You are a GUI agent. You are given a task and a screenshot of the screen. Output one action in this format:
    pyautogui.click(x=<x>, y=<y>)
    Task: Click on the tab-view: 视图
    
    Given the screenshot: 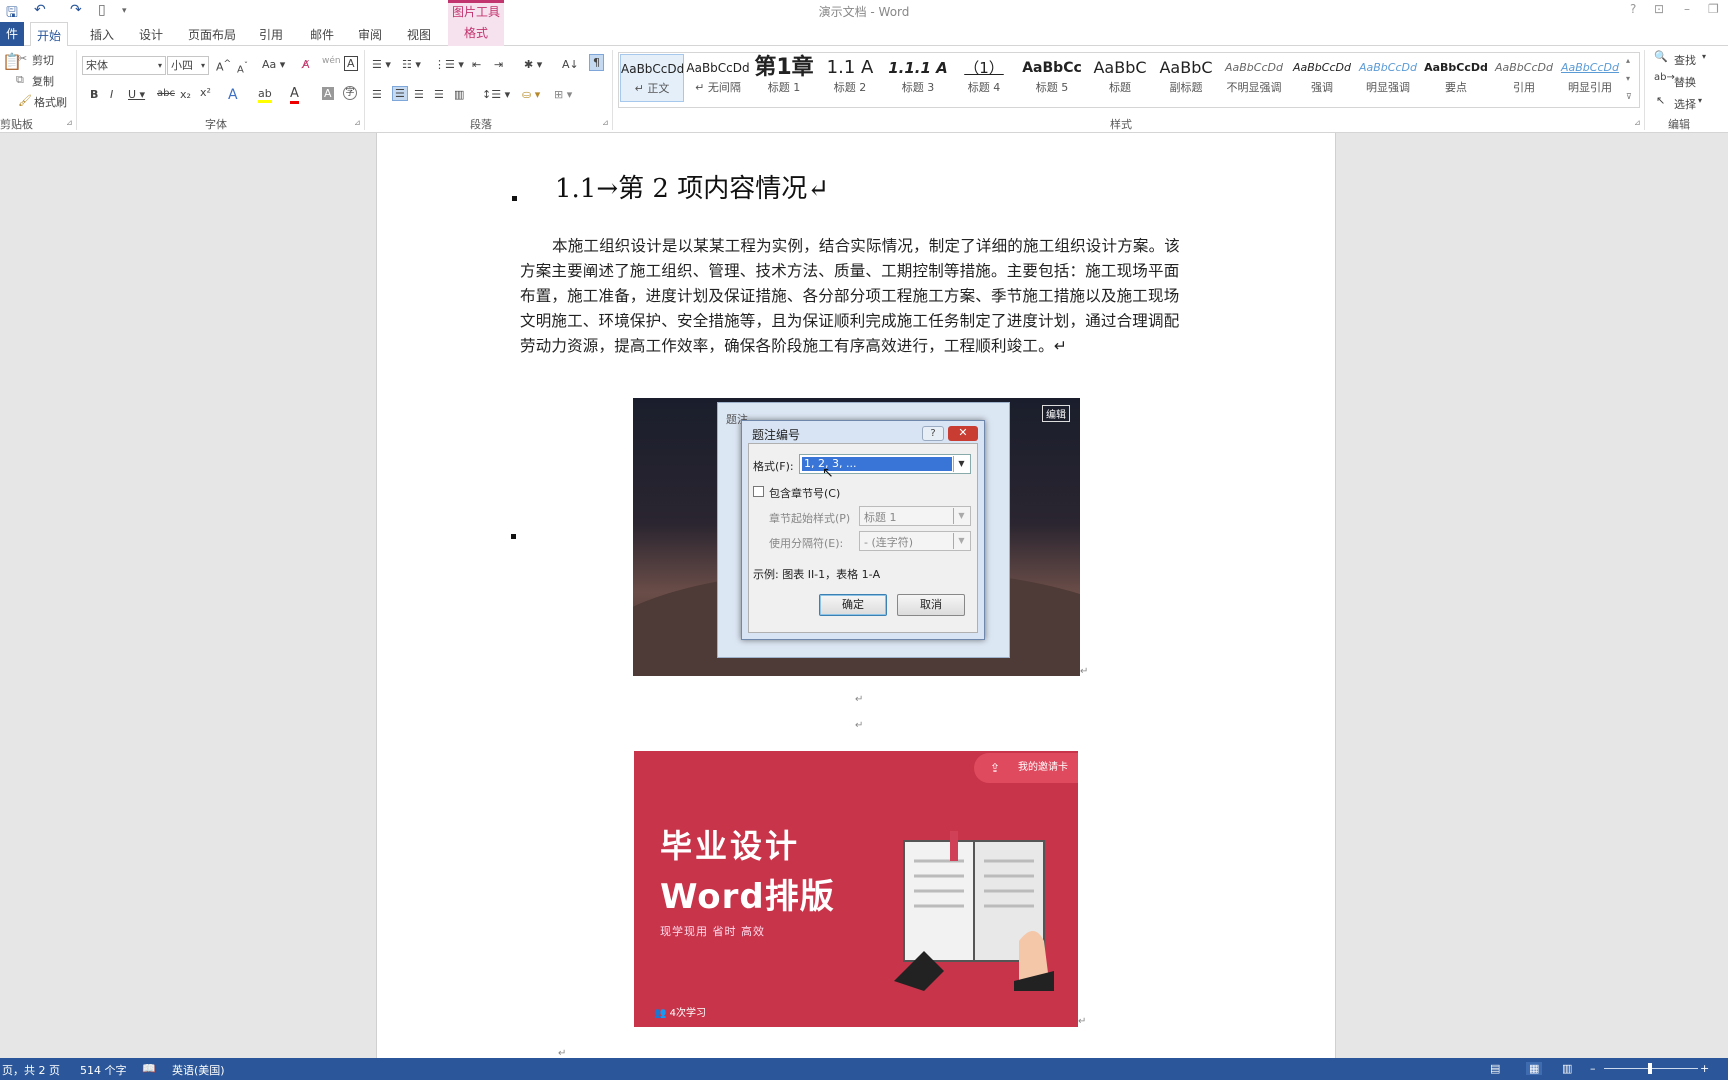 What is the action you would take?
    pyautogui.click(x=419, y=34)
    